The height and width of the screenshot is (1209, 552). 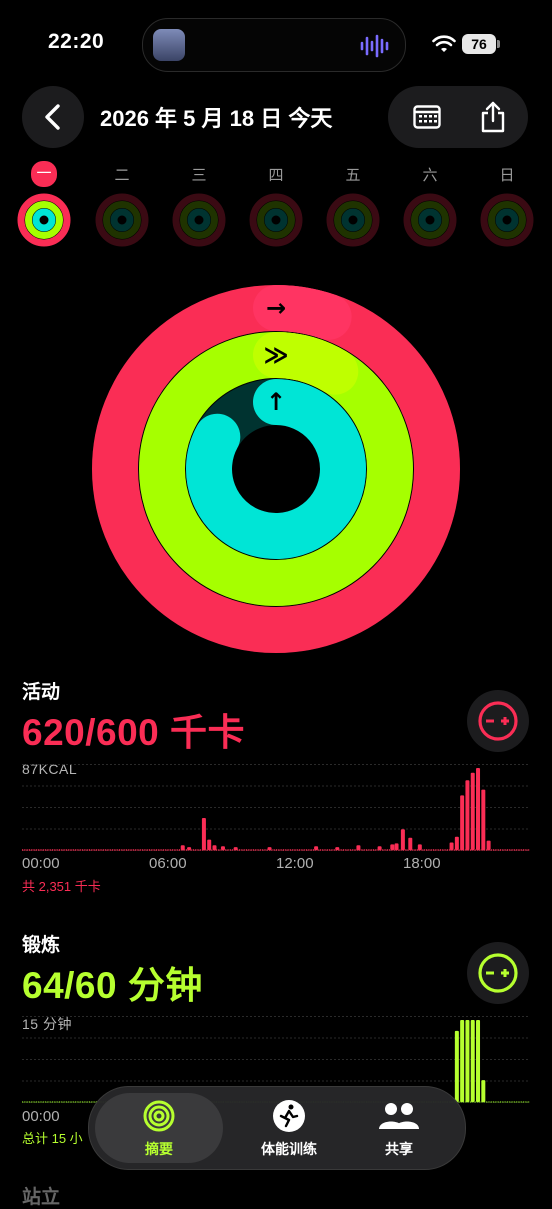 What do you see at coordinates (199, 176) in the screenshot?
I see `weekday-label: 三` at bounding box center [199, 176].